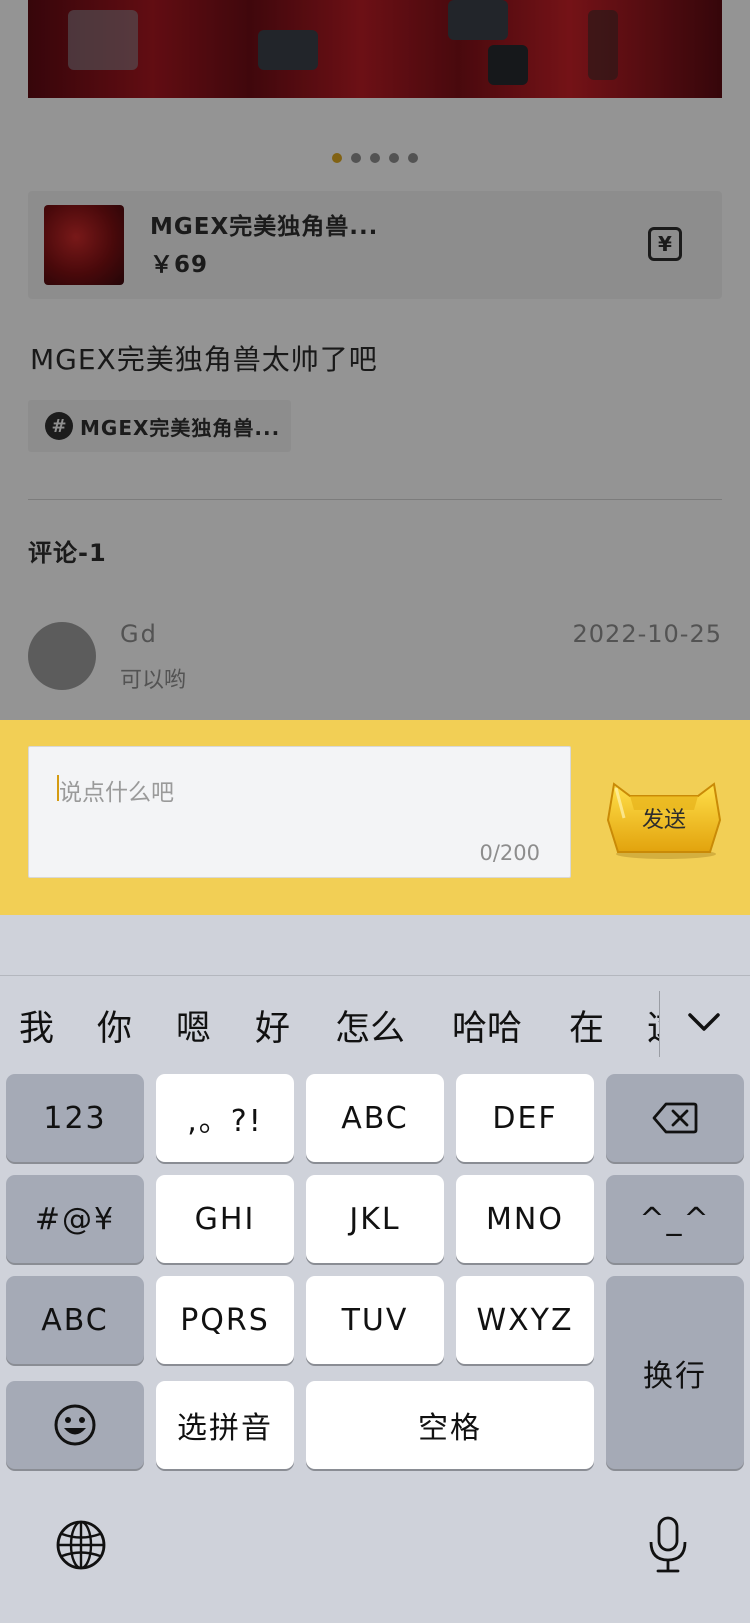  What do you see at coordinates (225, 1118) in the screenshot?
I see `key-punctuation: ,。?!` at bounding box center [225, 1118].